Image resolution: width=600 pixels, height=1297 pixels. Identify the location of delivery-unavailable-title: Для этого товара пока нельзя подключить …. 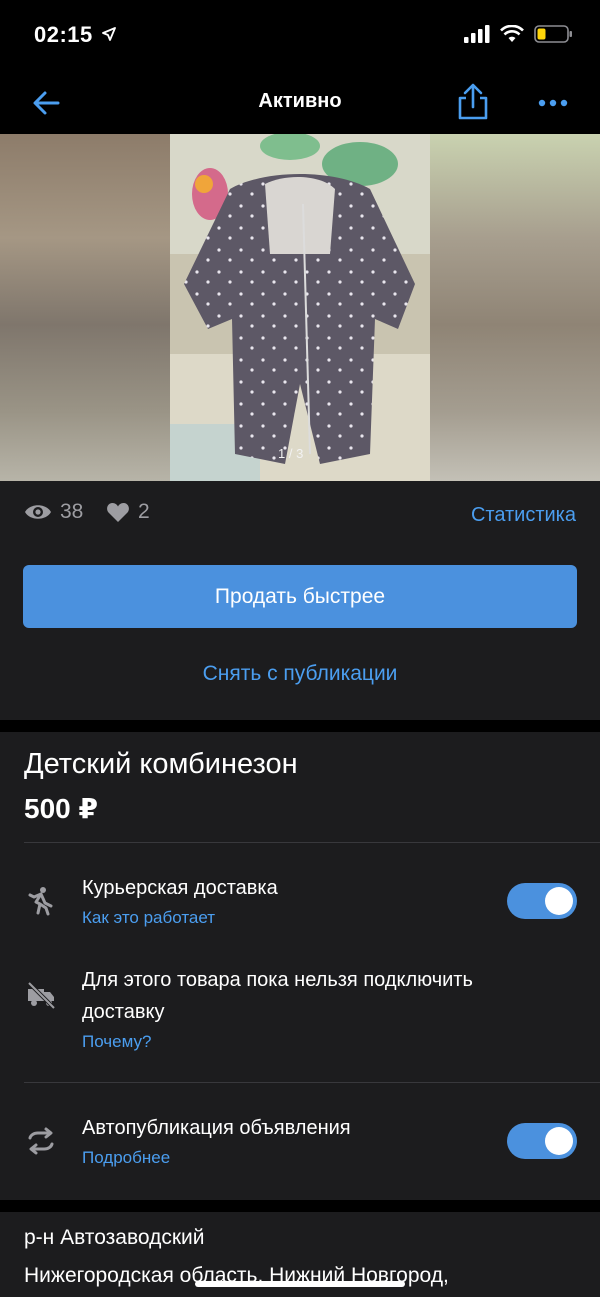
(277, 996).